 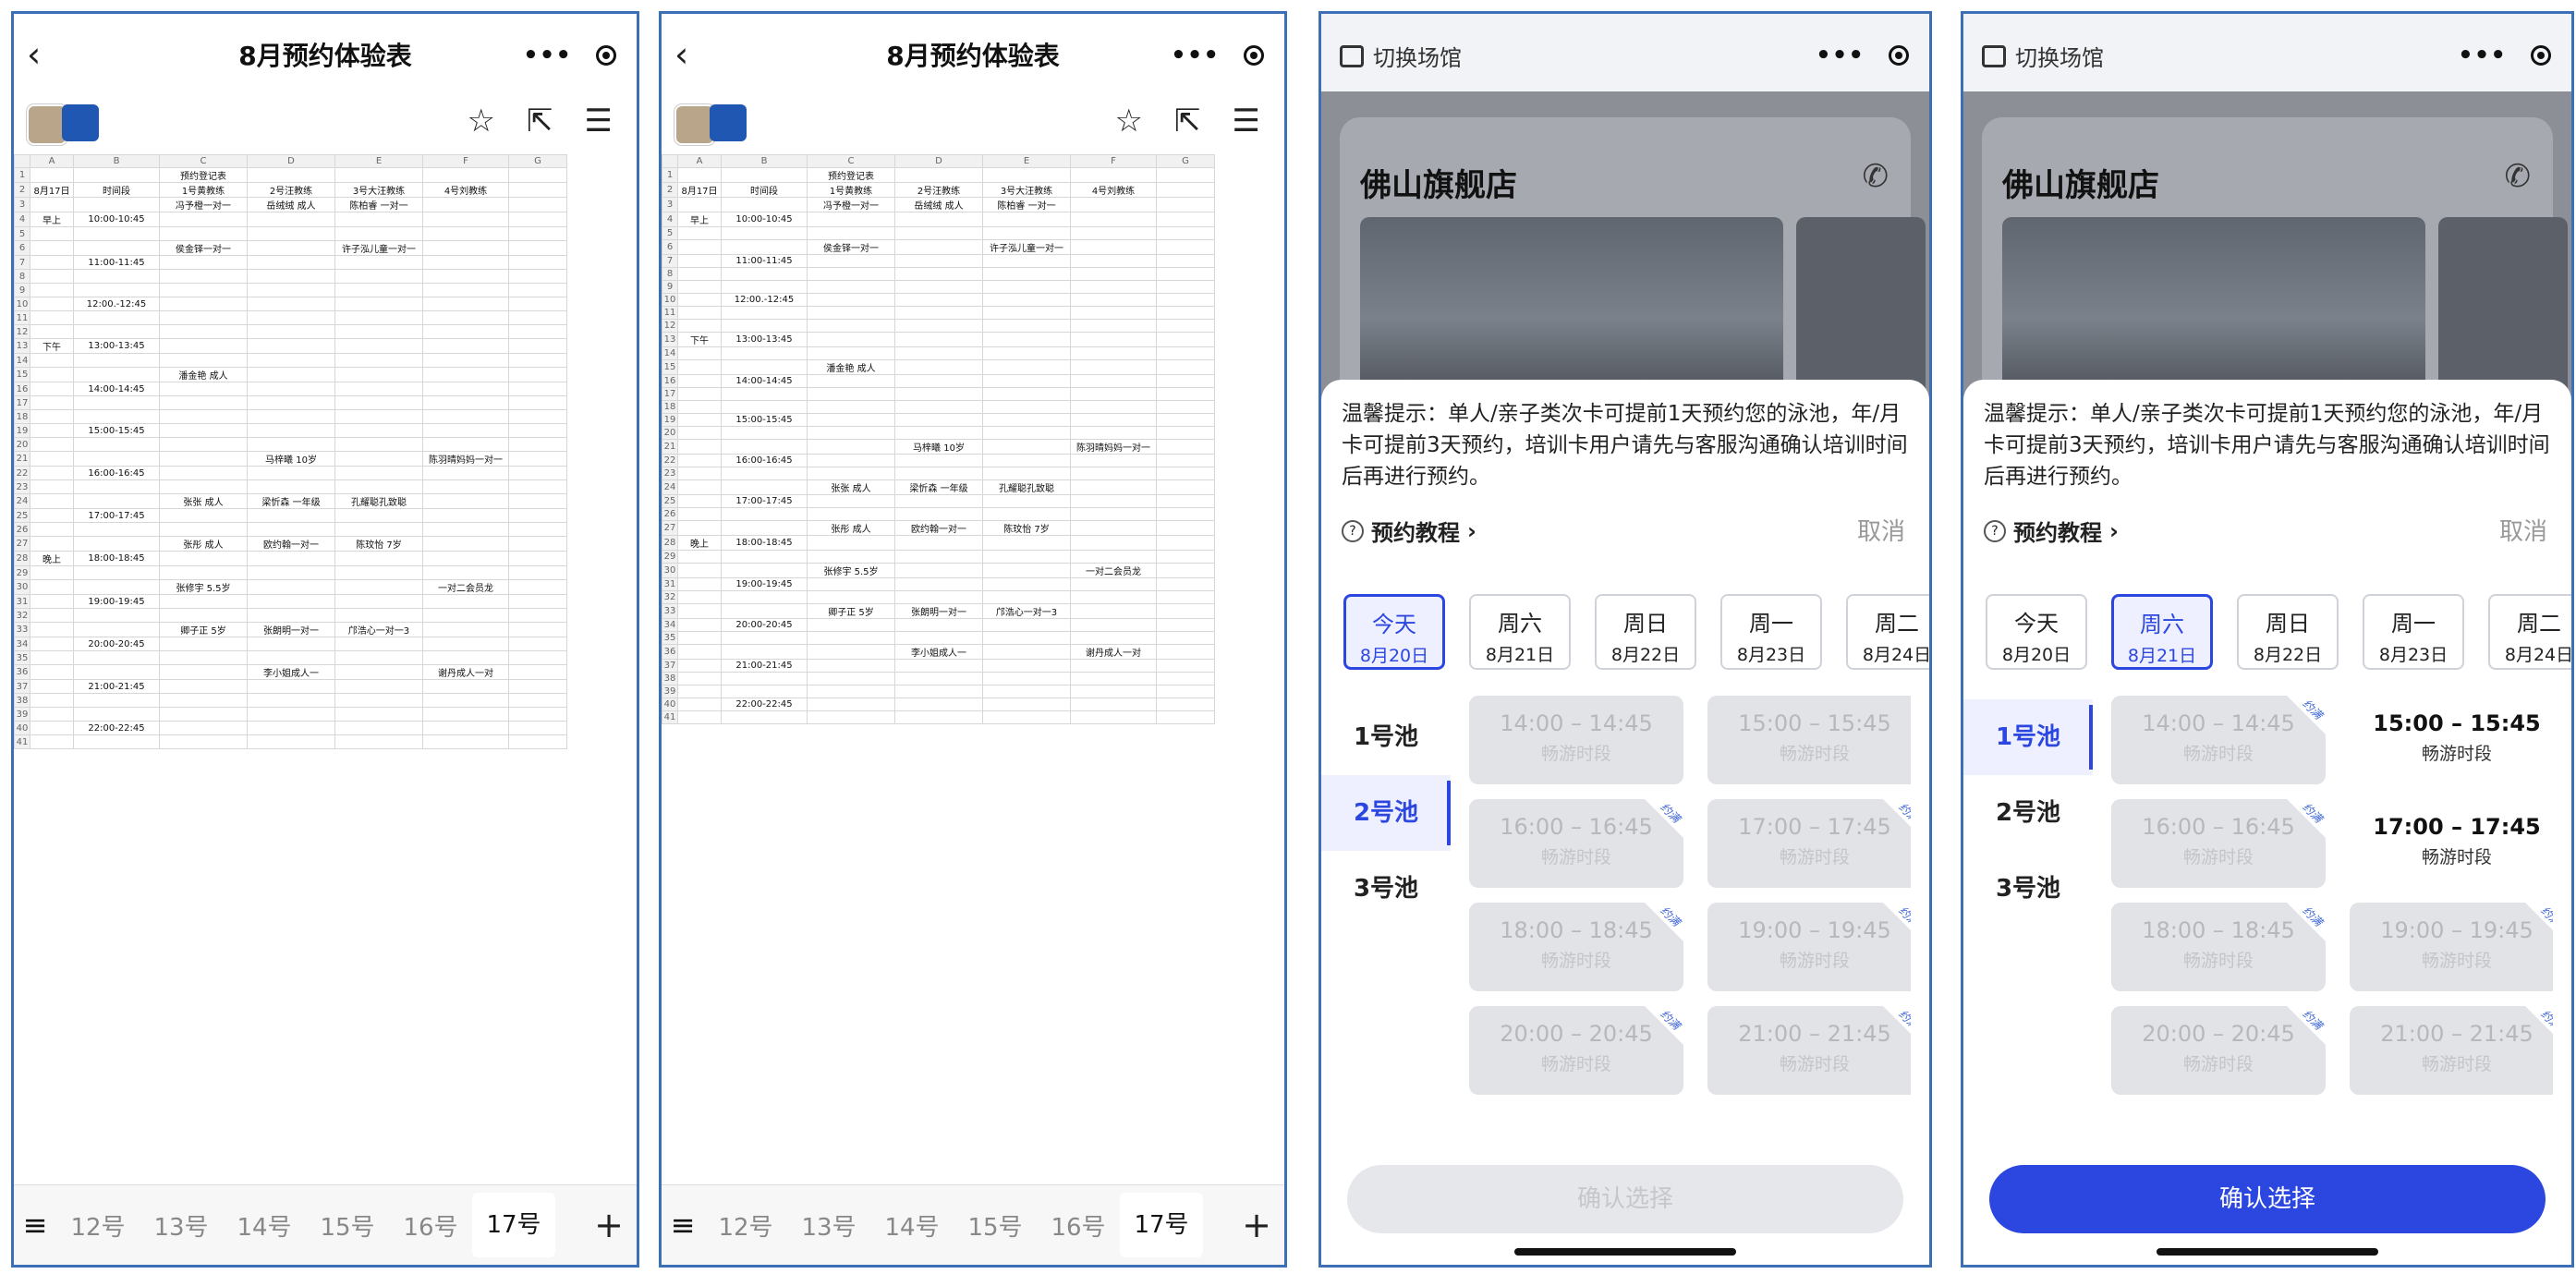 What do you see at coordinates (2523, 530) in the screenshot?
I see `cancel-button: 取消` at bounding box center [2523, 530].